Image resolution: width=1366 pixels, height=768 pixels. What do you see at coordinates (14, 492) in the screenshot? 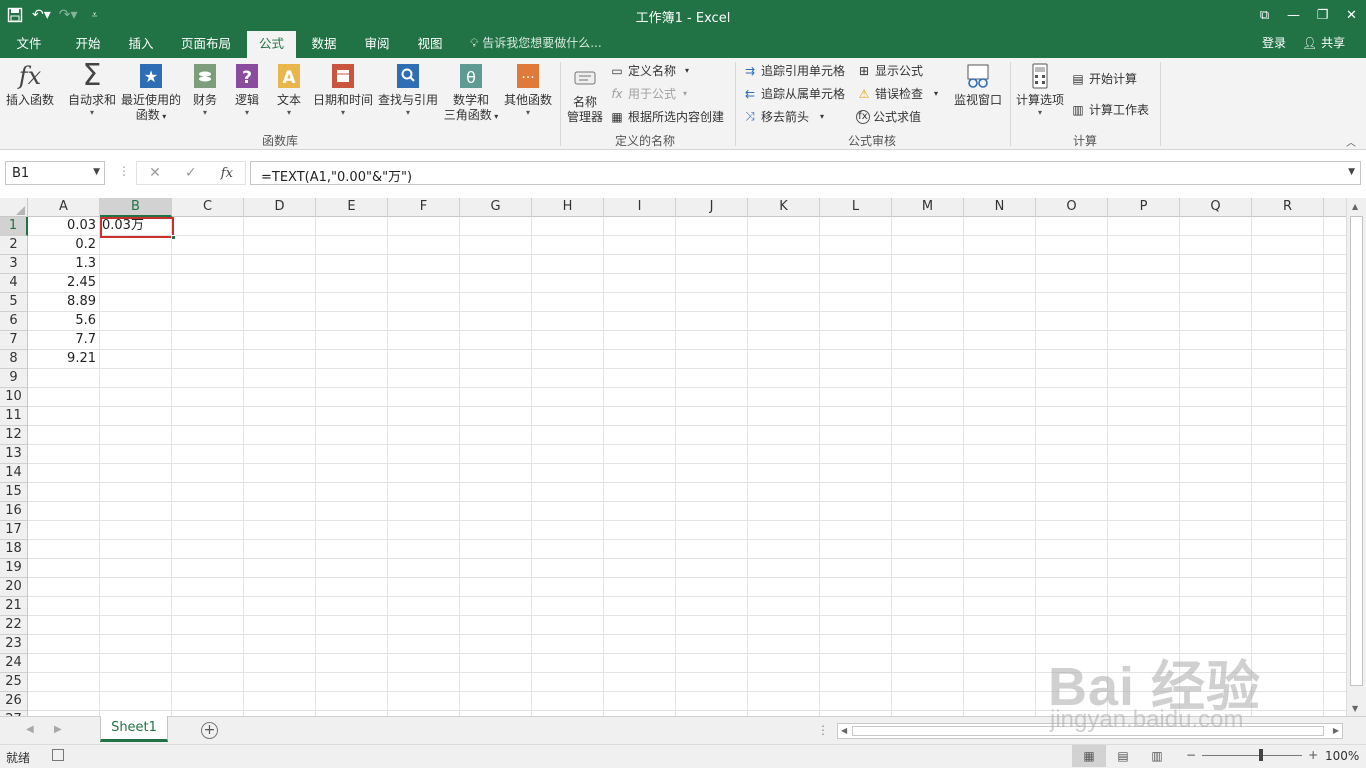
I see `row-header-15: 15` at bounding box center [14, 492].